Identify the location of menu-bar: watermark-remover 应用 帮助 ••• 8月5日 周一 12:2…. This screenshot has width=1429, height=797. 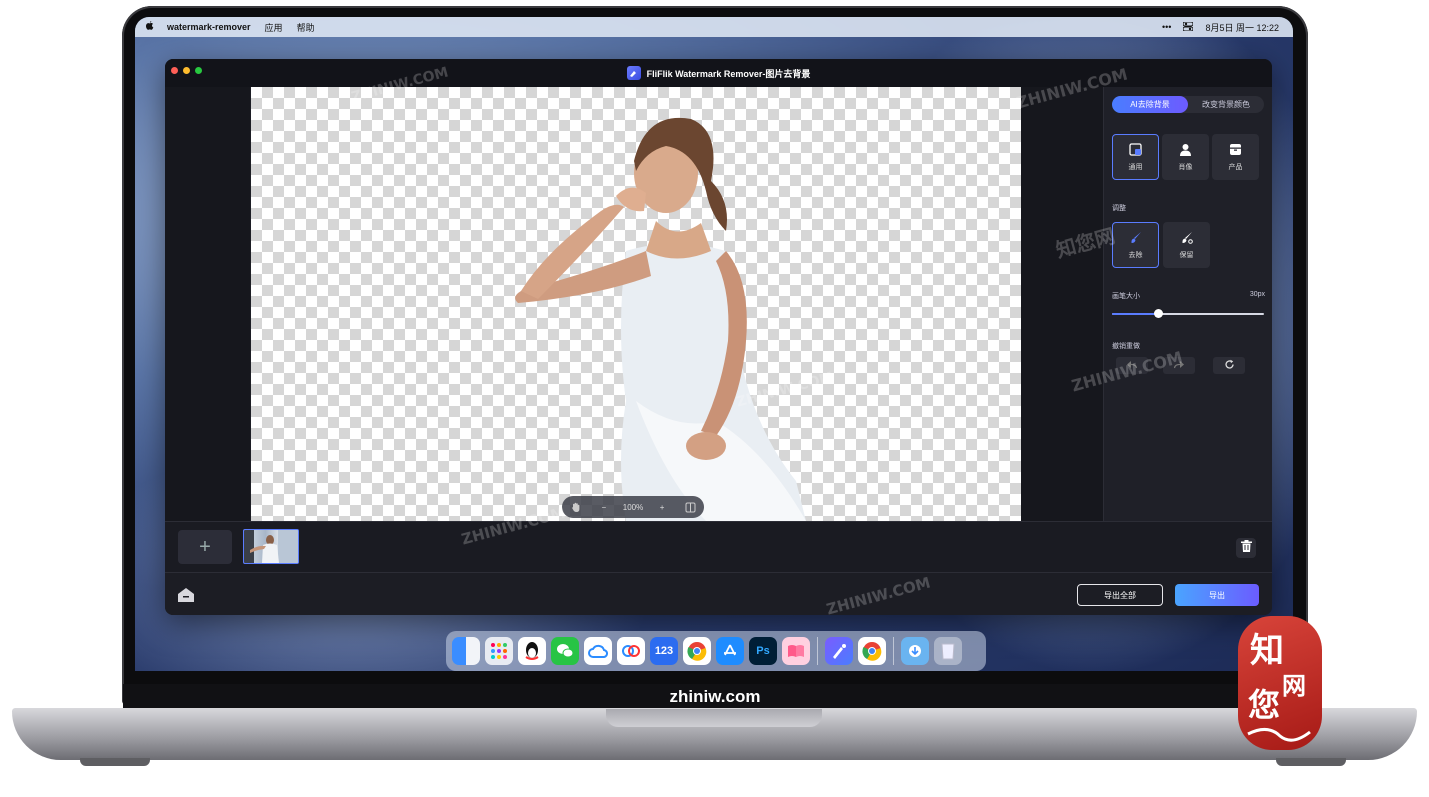
(714, 27).